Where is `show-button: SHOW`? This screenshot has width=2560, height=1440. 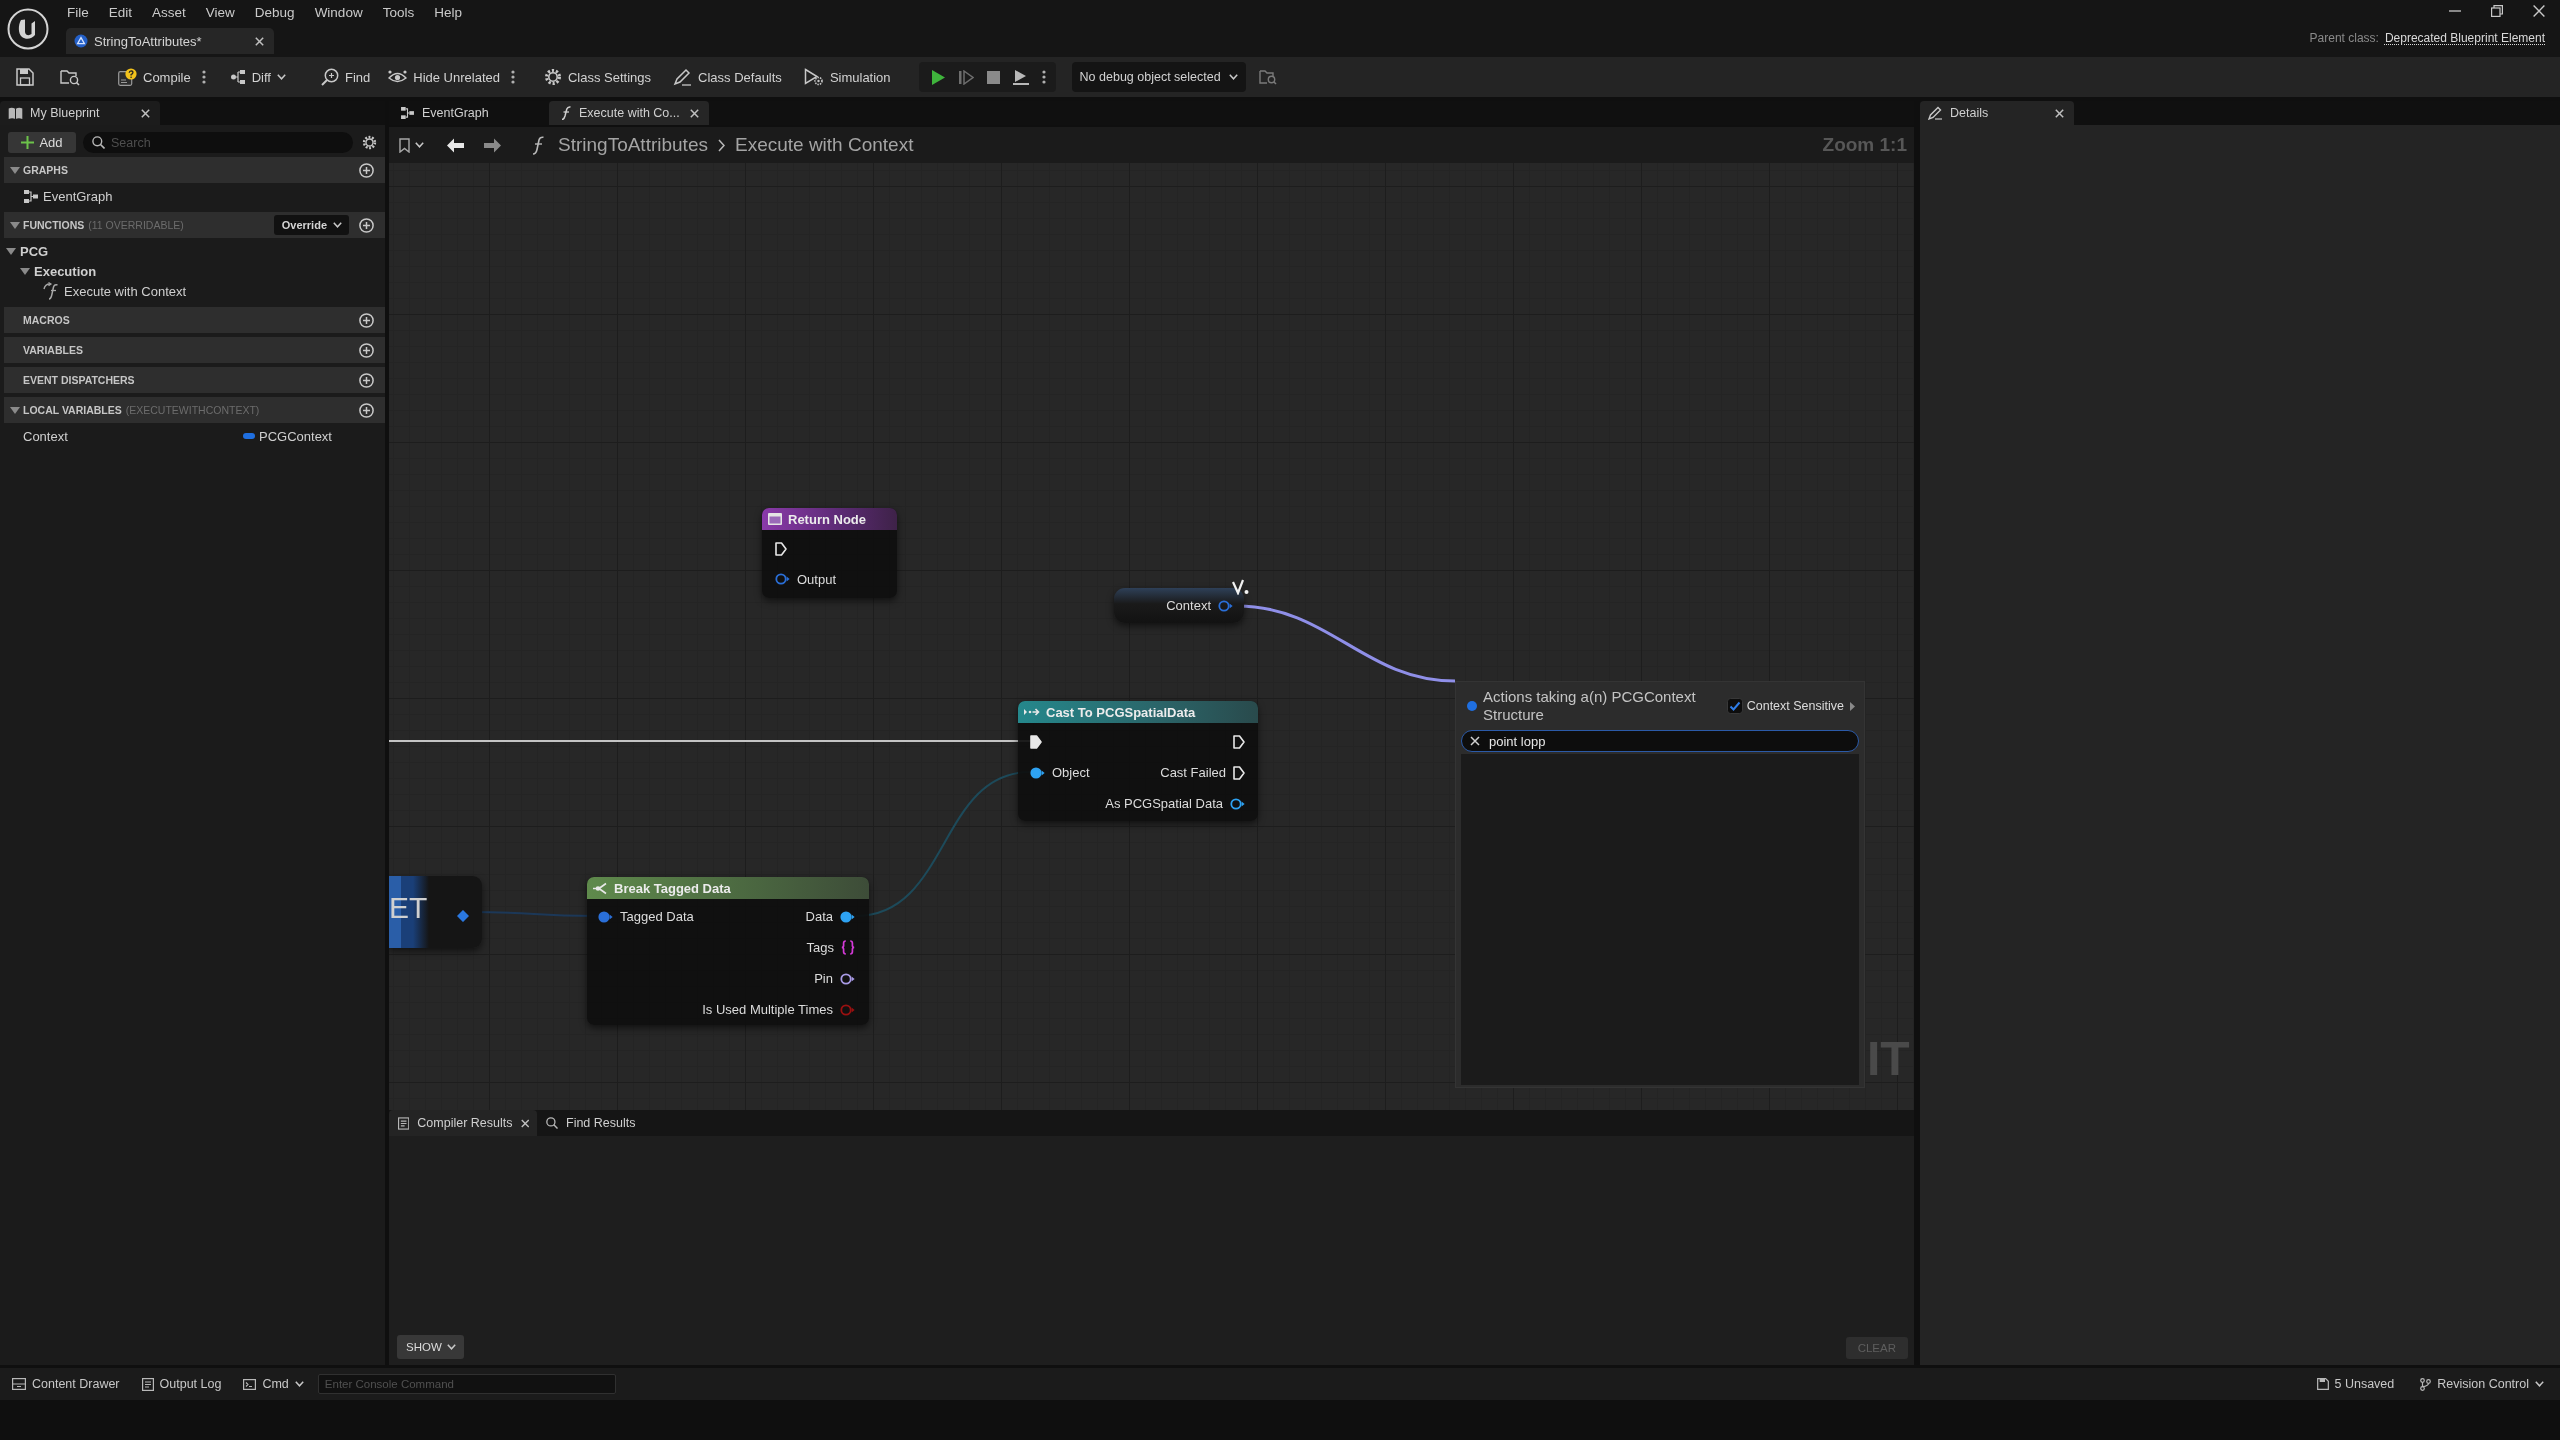 show-button: SHOW is located at coordinates (430, 1347).